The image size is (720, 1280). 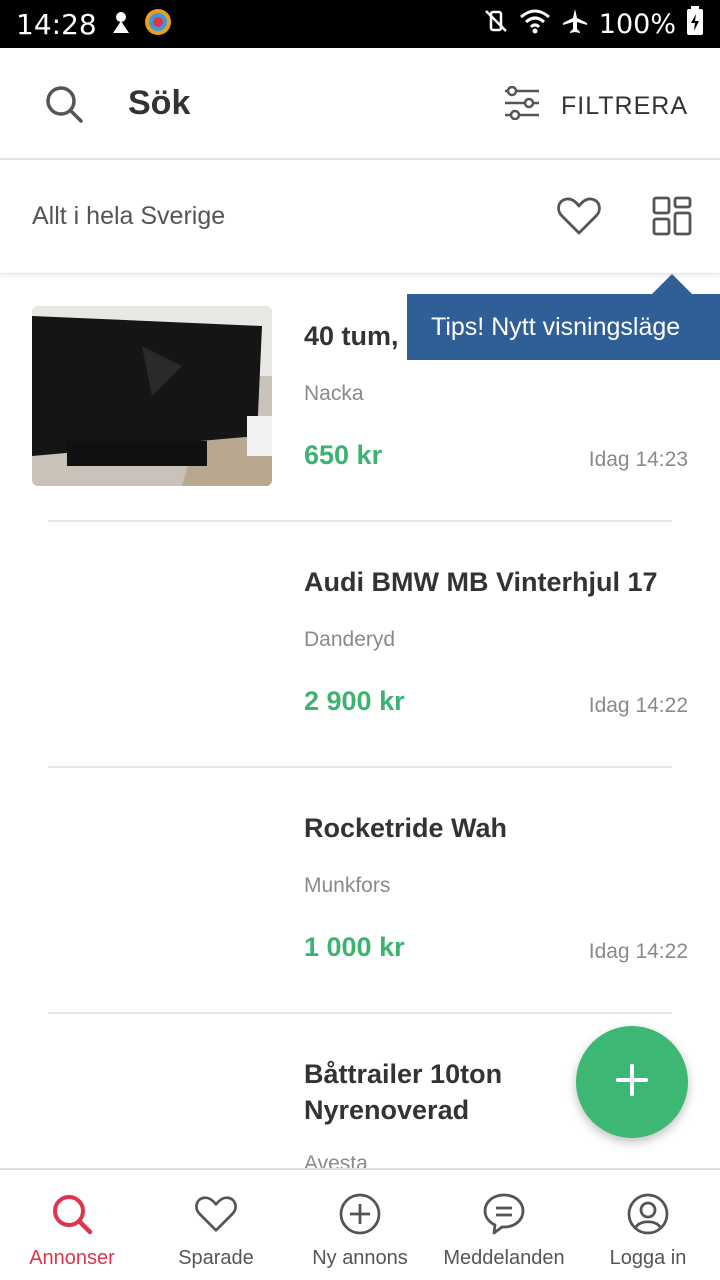 What do you see at coordinates (575, 24) in the screenshot?
I see `airplane-icon` at bounding box center [575, 24].